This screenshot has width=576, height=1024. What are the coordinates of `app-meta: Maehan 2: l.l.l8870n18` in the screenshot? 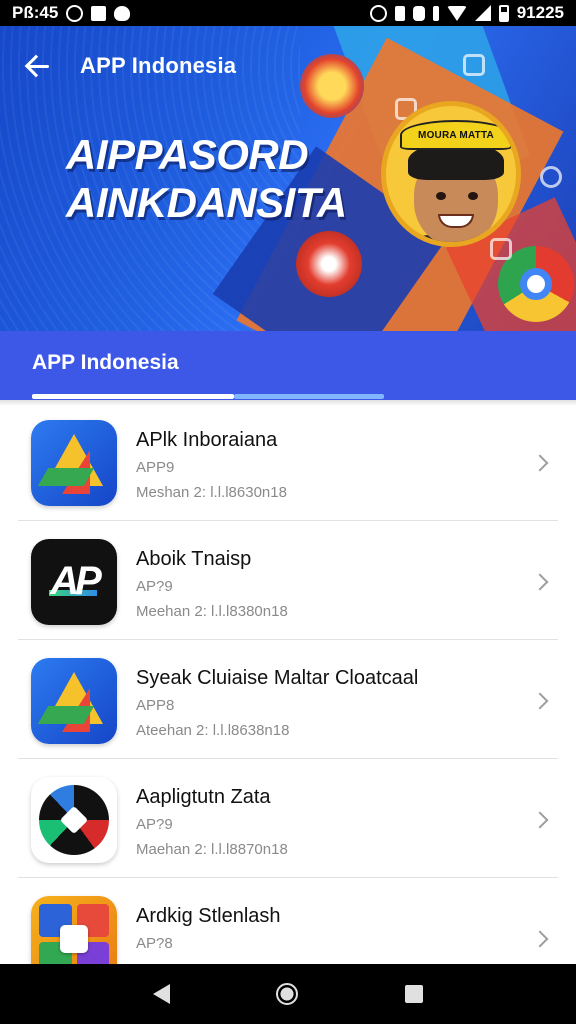 It's located at (212, 849).